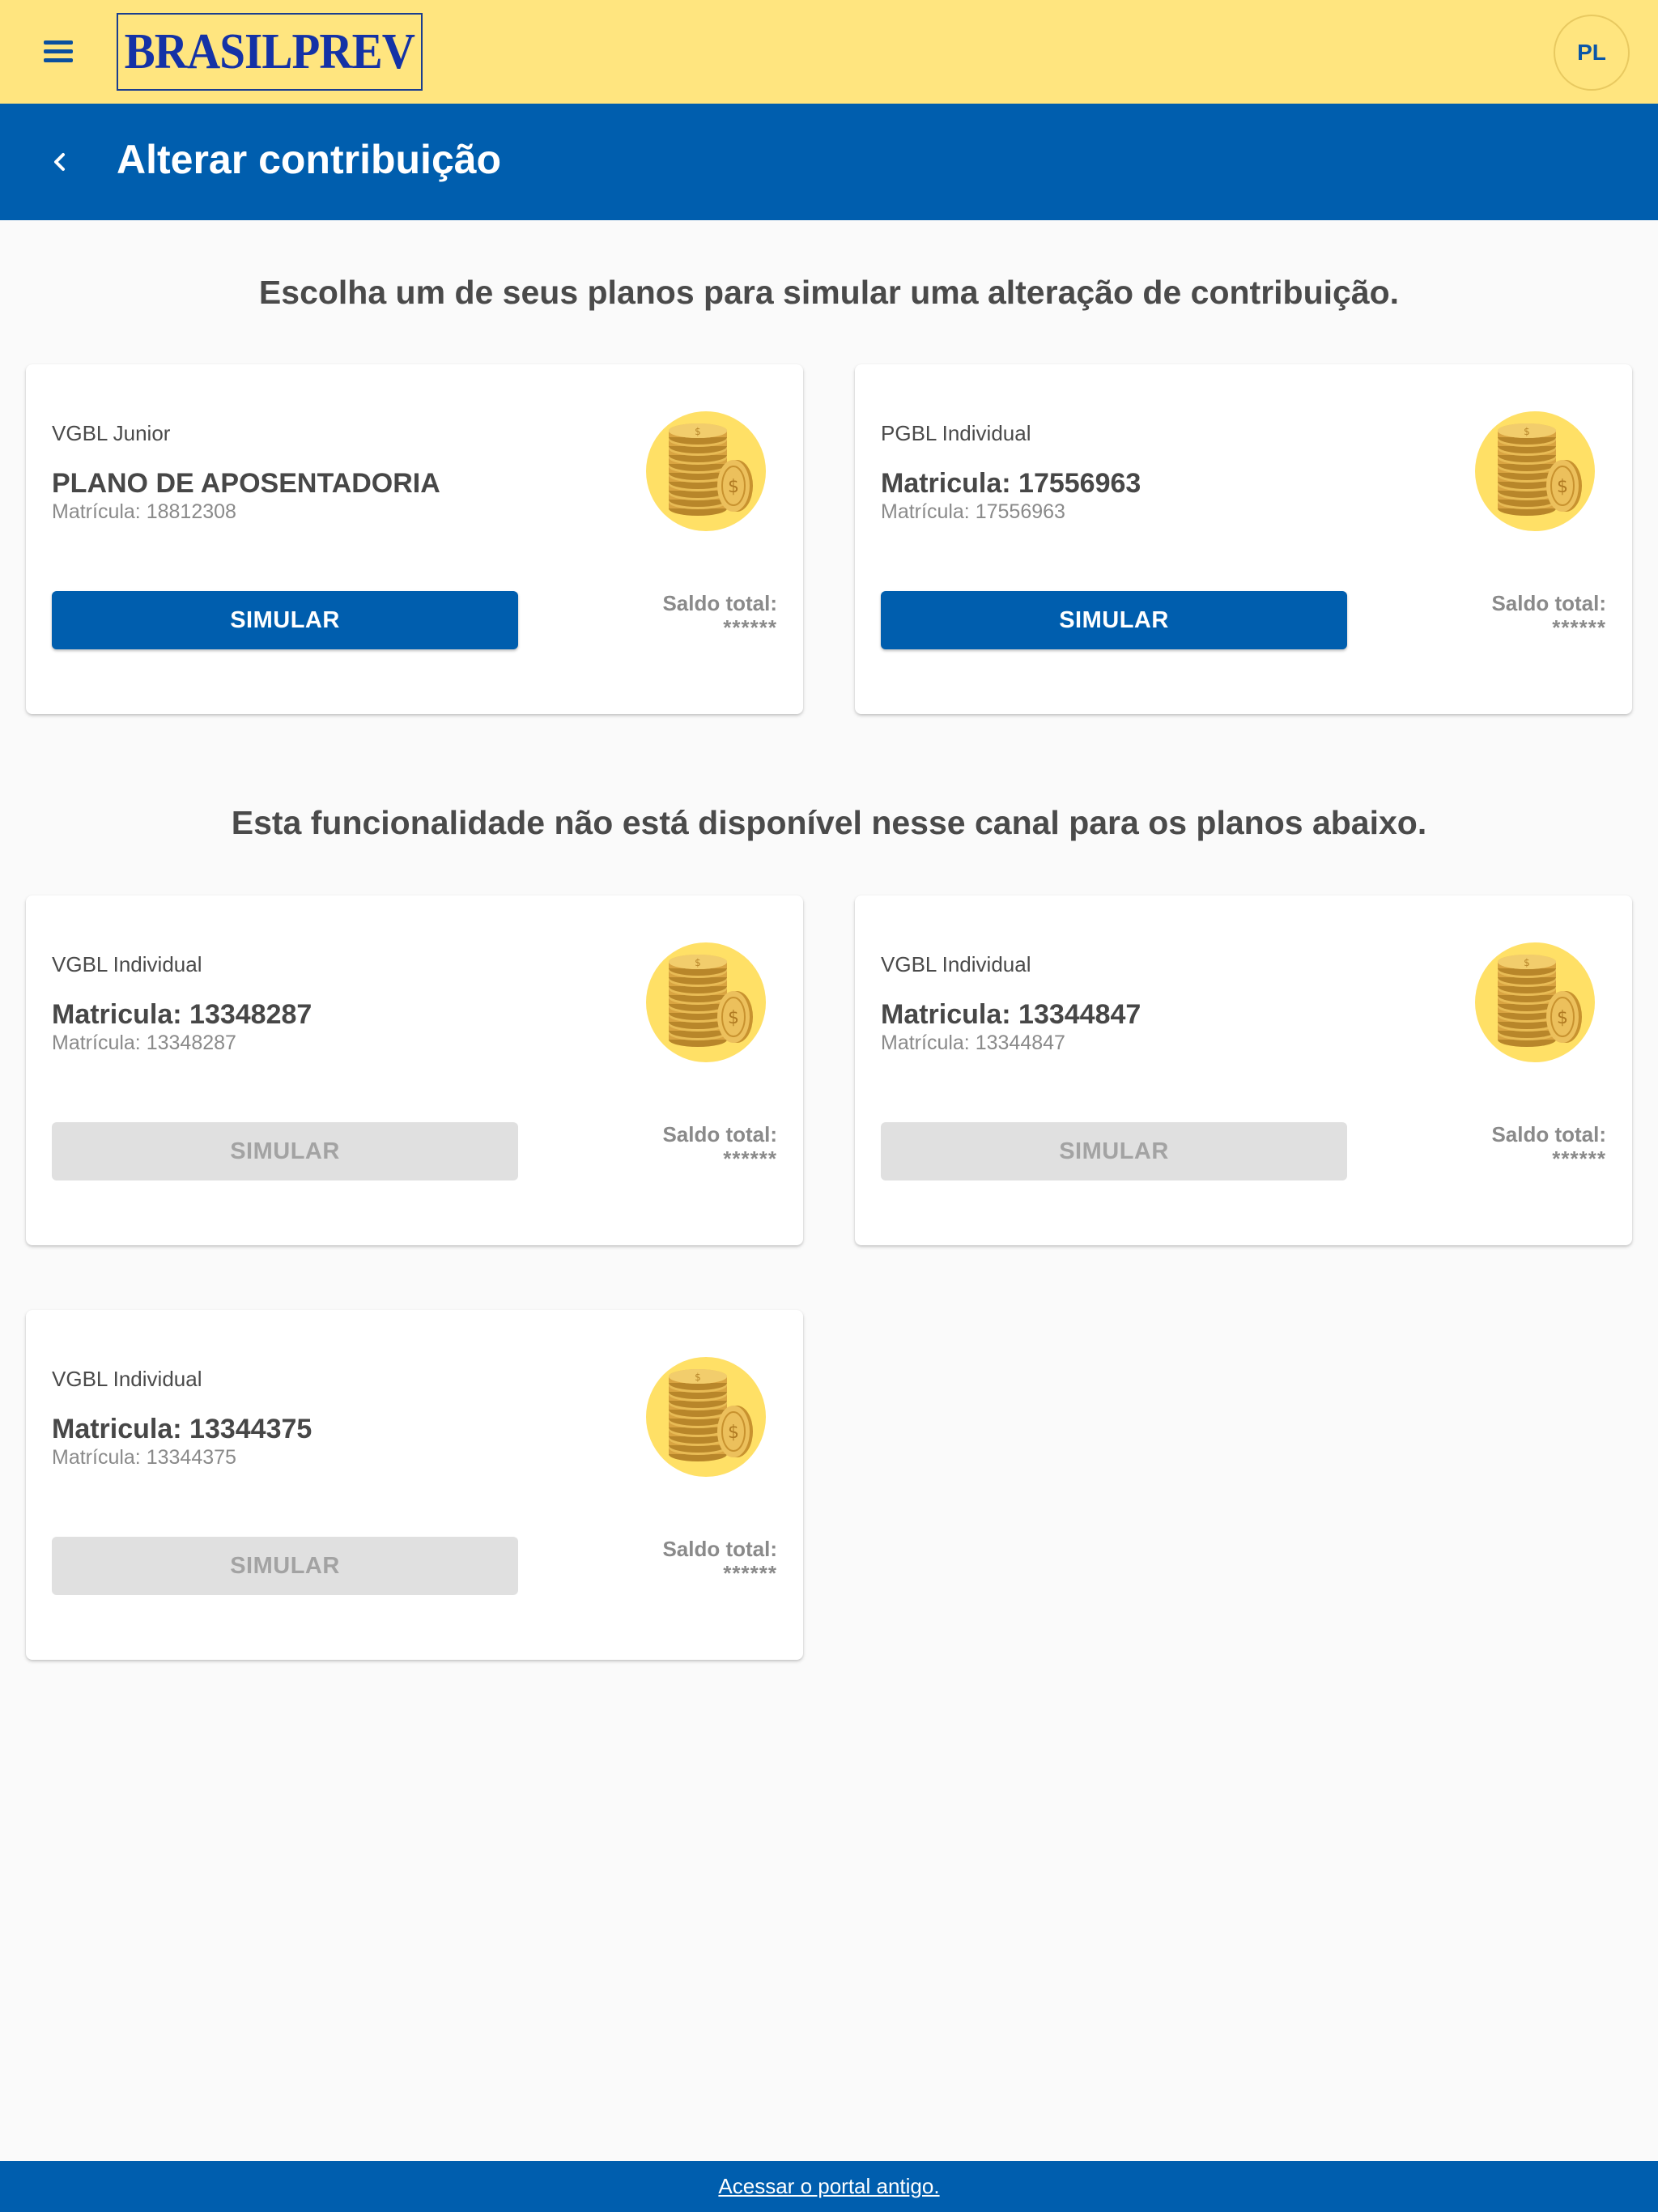 The image size is (1658, 2212). Describe the element at coordinates (973, 1043) in the screenshot. I see `plan-registration: Matrícula: 13344847` at that location.